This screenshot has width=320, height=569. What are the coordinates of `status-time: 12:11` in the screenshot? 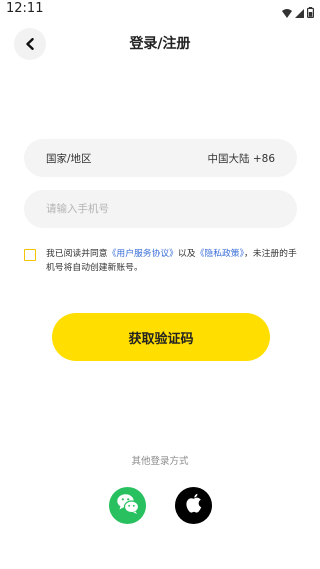 It's located at (25, 8).